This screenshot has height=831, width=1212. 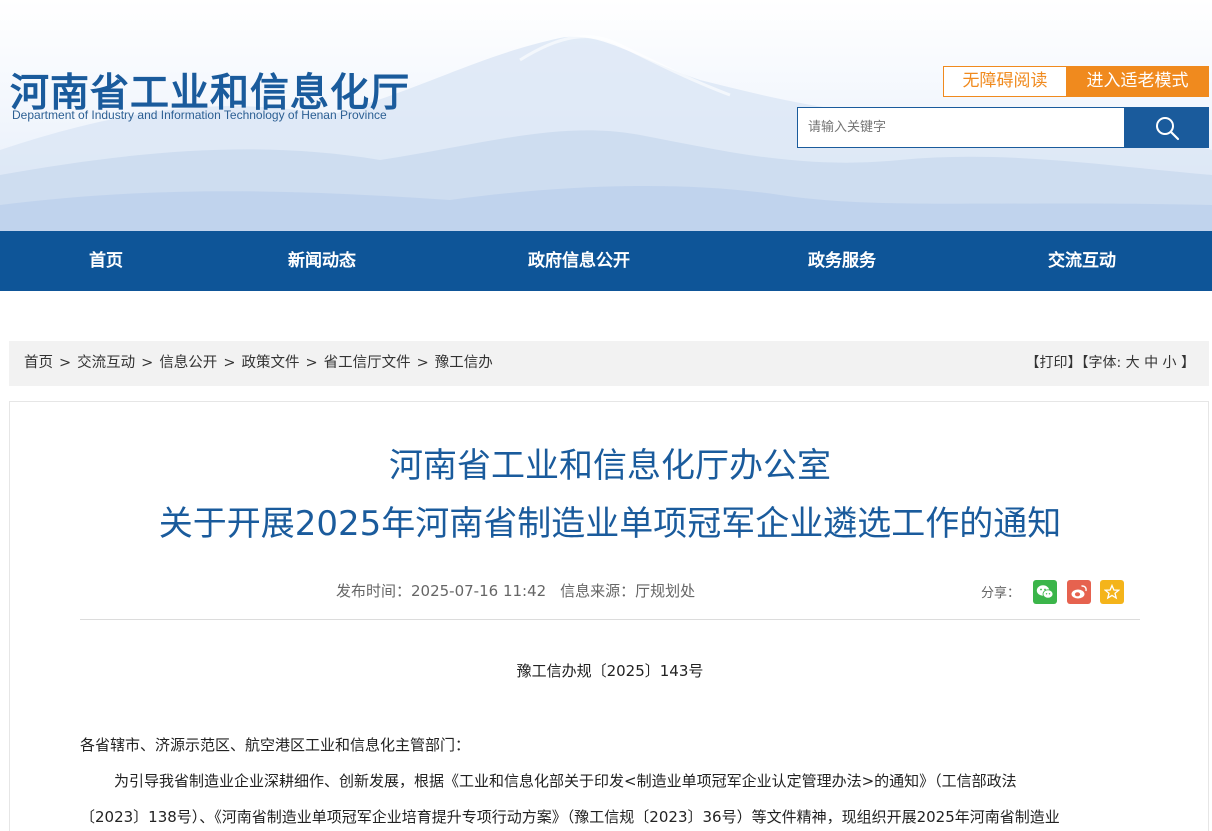 What do you see at coordinates (464, 363) in the screenshot?
I see `breadcrumb-yugongxinban: 豫工信办` at bounding box center [464, 363].